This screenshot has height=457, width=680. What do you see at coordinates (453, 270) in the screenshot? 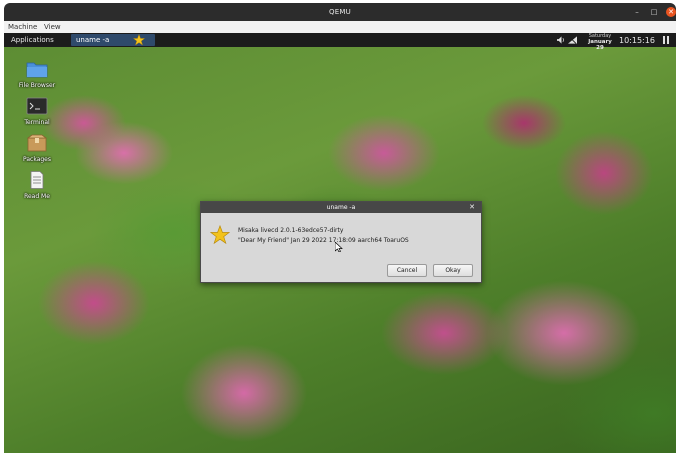
I see `okay-button: Okay` at bounding box center [453, 270].